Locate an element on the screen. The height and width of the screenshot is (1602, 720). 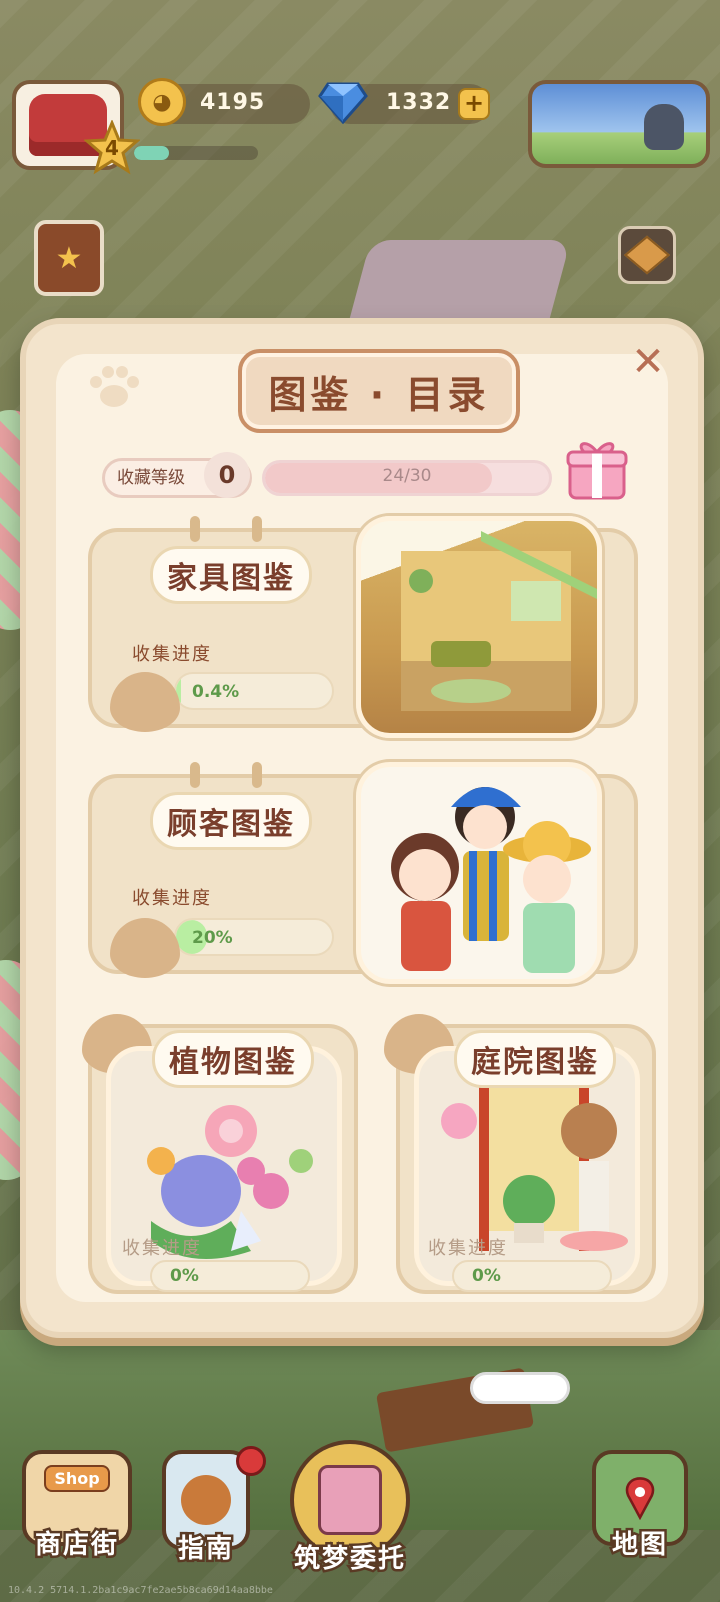
shop-sign: Shop is located at coordinates (77, 1478).